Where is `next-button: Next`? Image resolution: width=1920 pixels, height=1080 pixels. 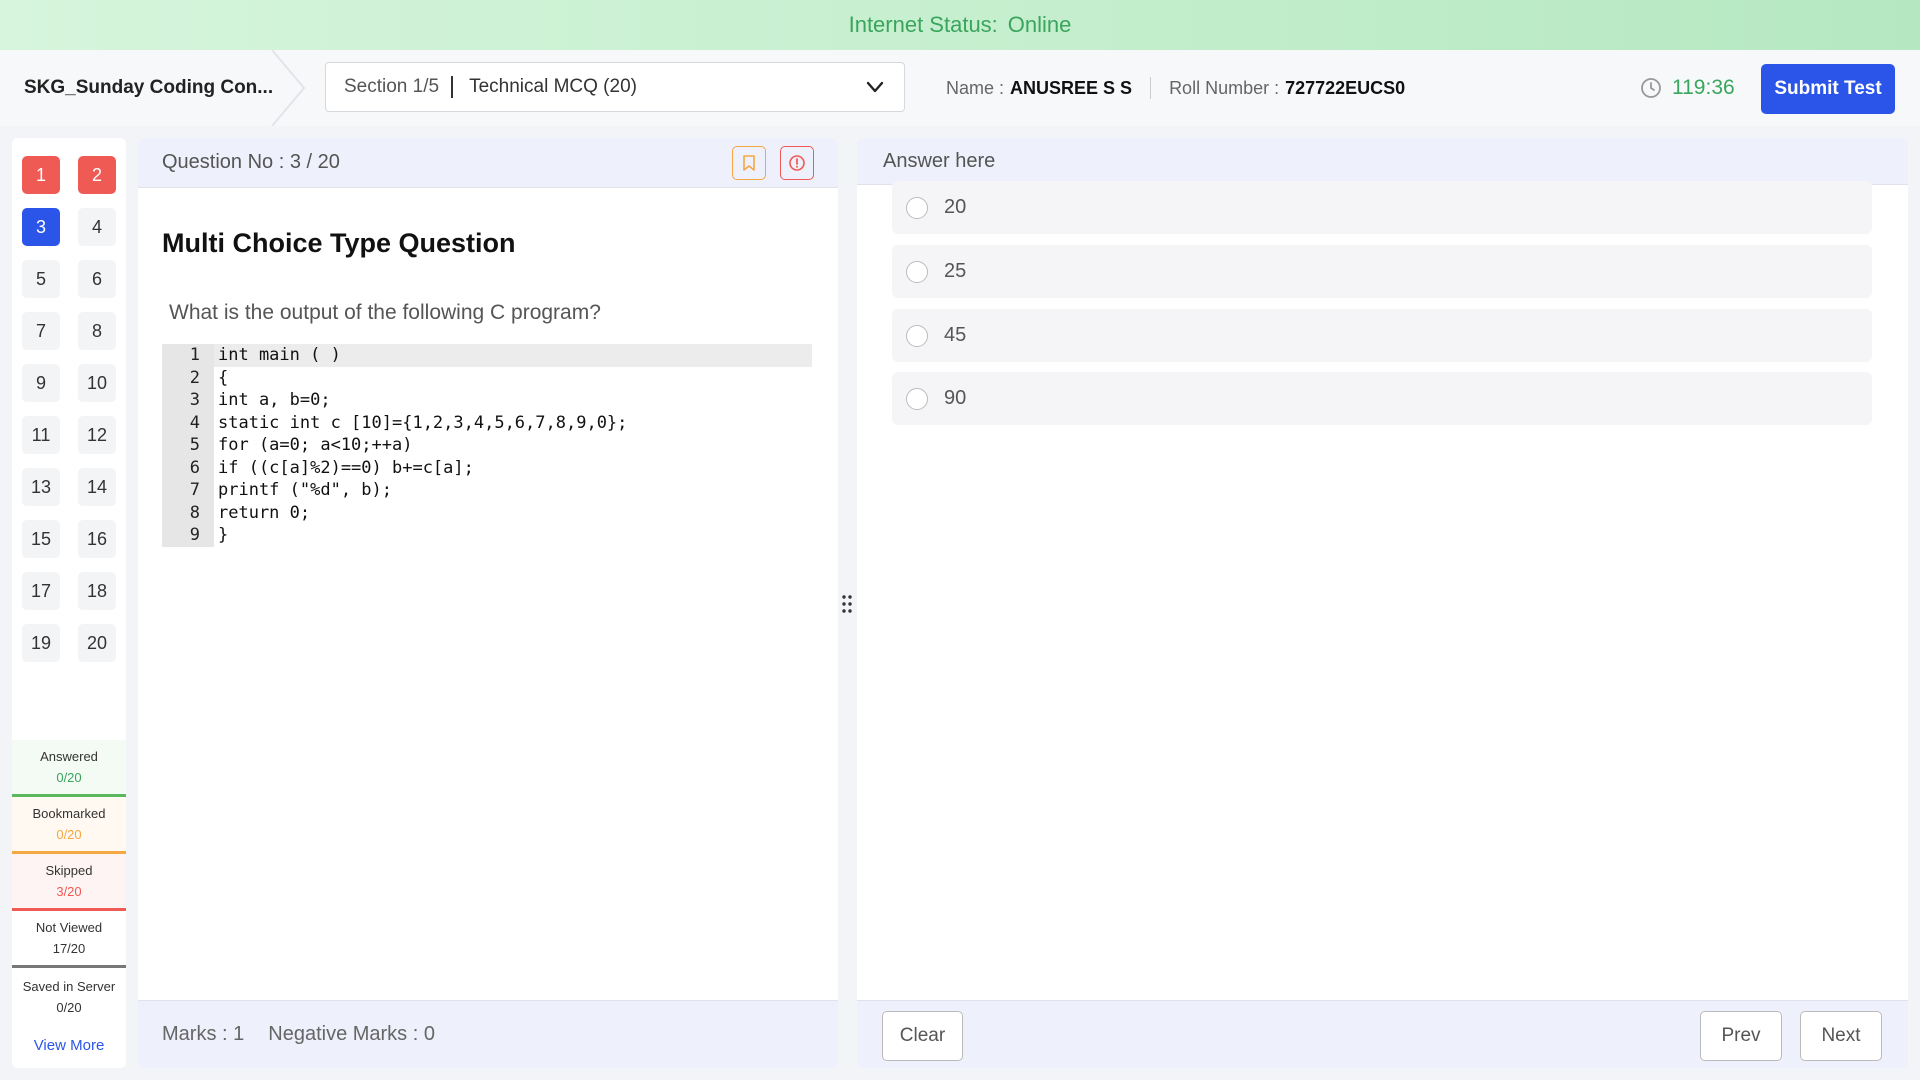
next-button: Next is located at coordinates (1841, 1036).